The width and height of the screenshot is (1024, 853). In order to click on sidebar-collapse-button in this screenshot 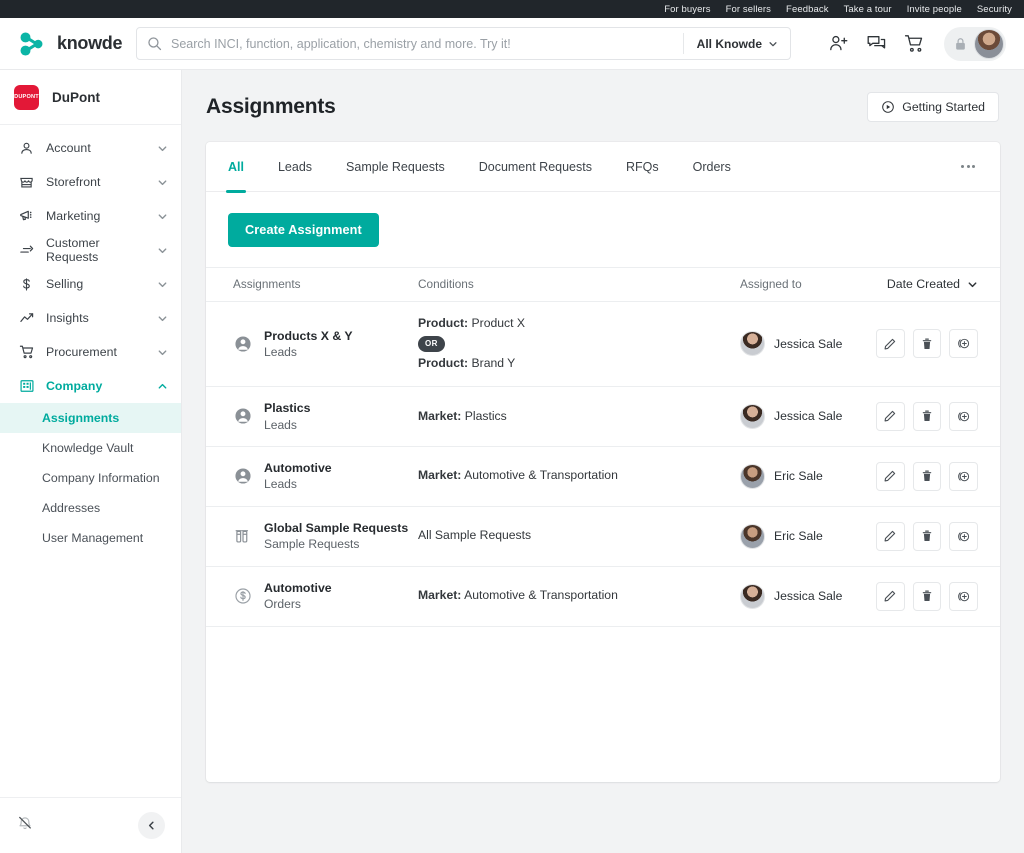, I will do `click(151, 825)`.